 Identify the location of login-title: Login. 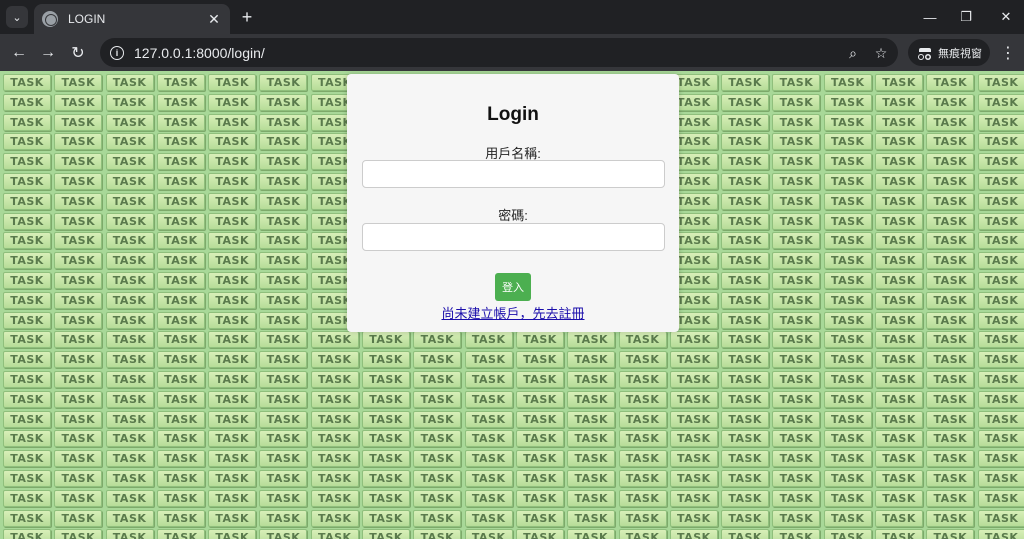
(513, 114).